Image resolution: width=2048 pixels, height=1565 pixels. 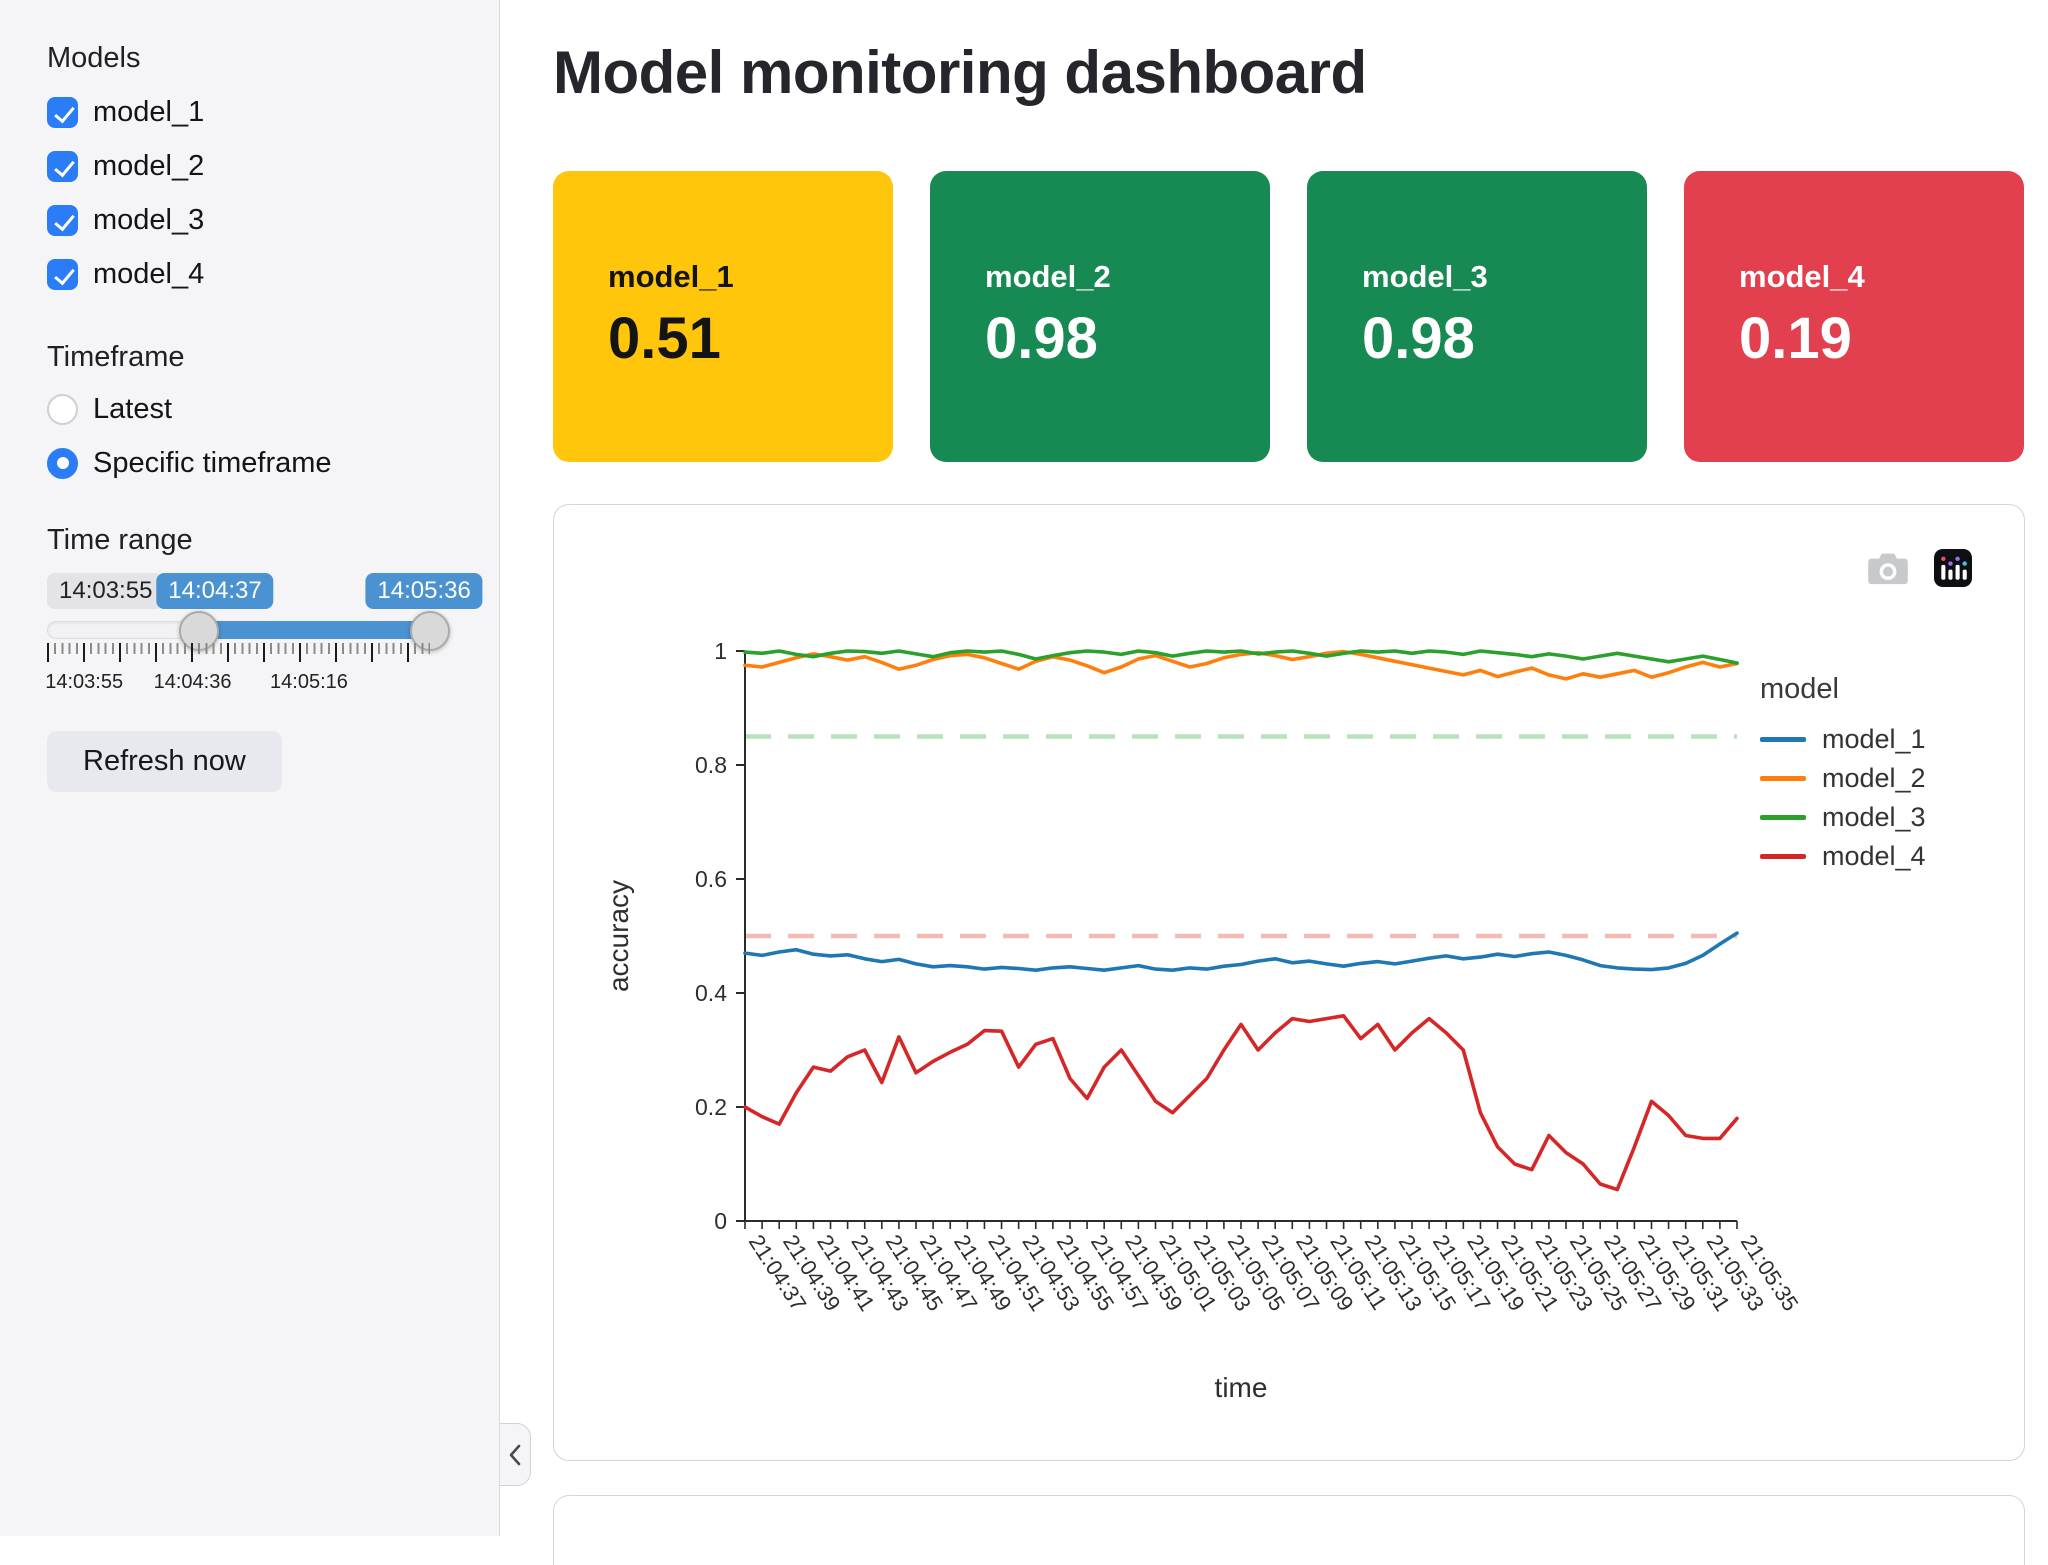 What do you see at coordinates (164, 761) in the screenshot?
I see `refresh-now-button: Refresh now` at bounding box center [164, 761].